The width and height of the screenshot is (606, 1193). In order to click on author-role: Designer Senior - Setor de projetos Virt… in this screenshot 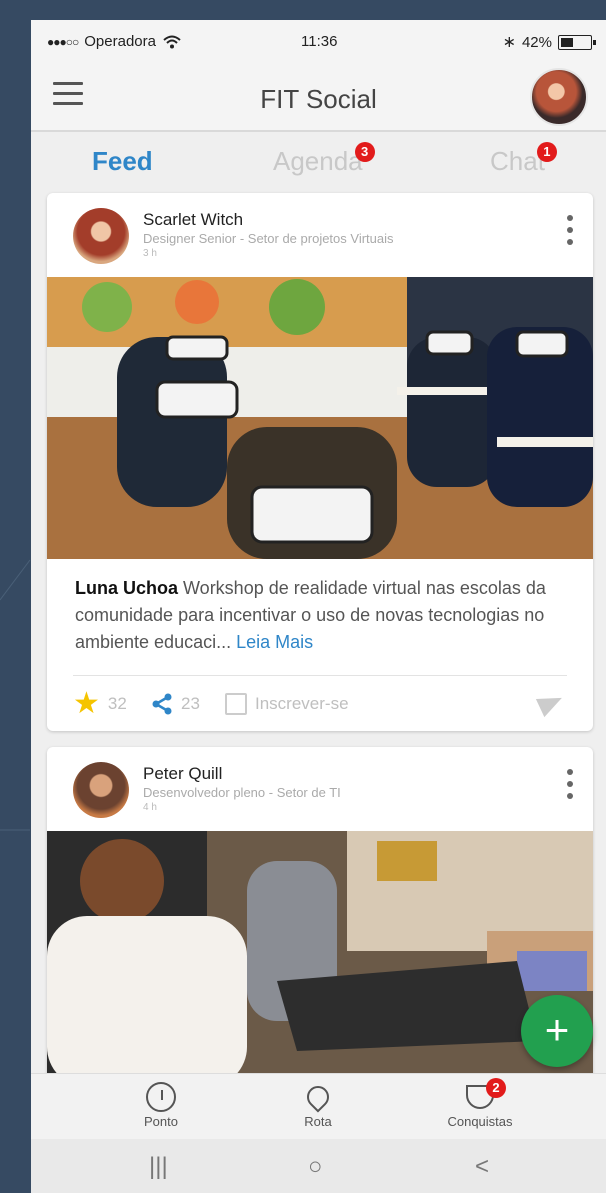, I will do `click(268, 238)`.